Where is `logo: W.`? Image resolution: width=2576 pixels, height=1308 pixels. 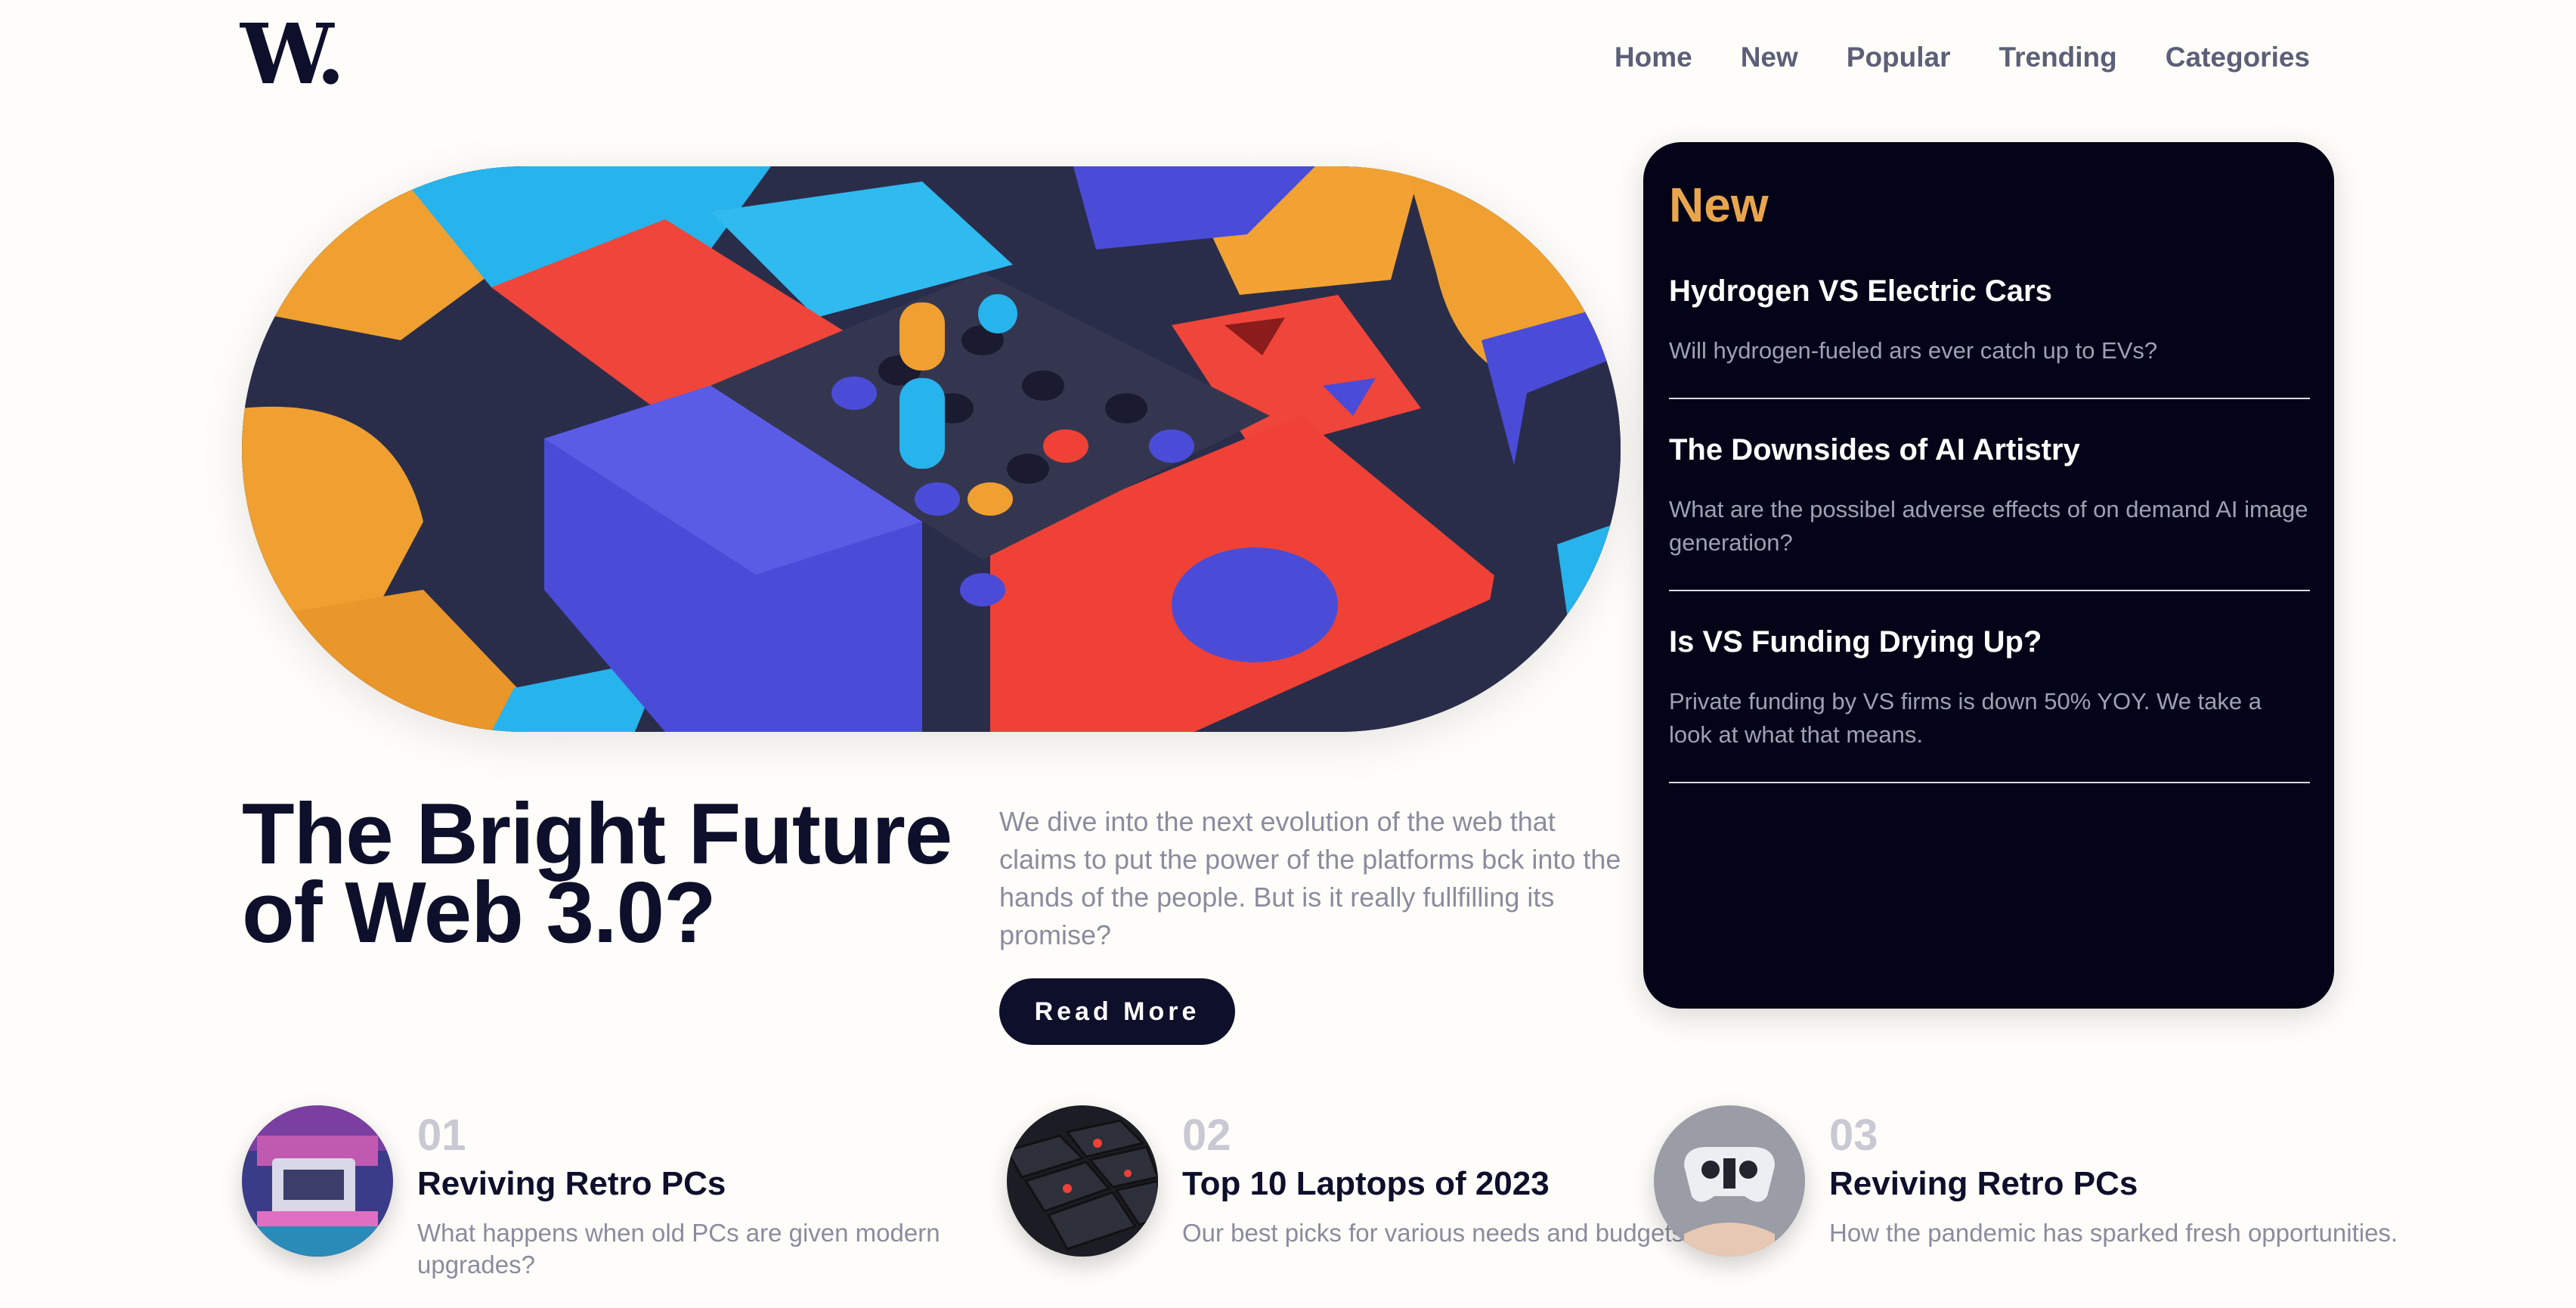 logo: W. is located at coordinates (292, 54).